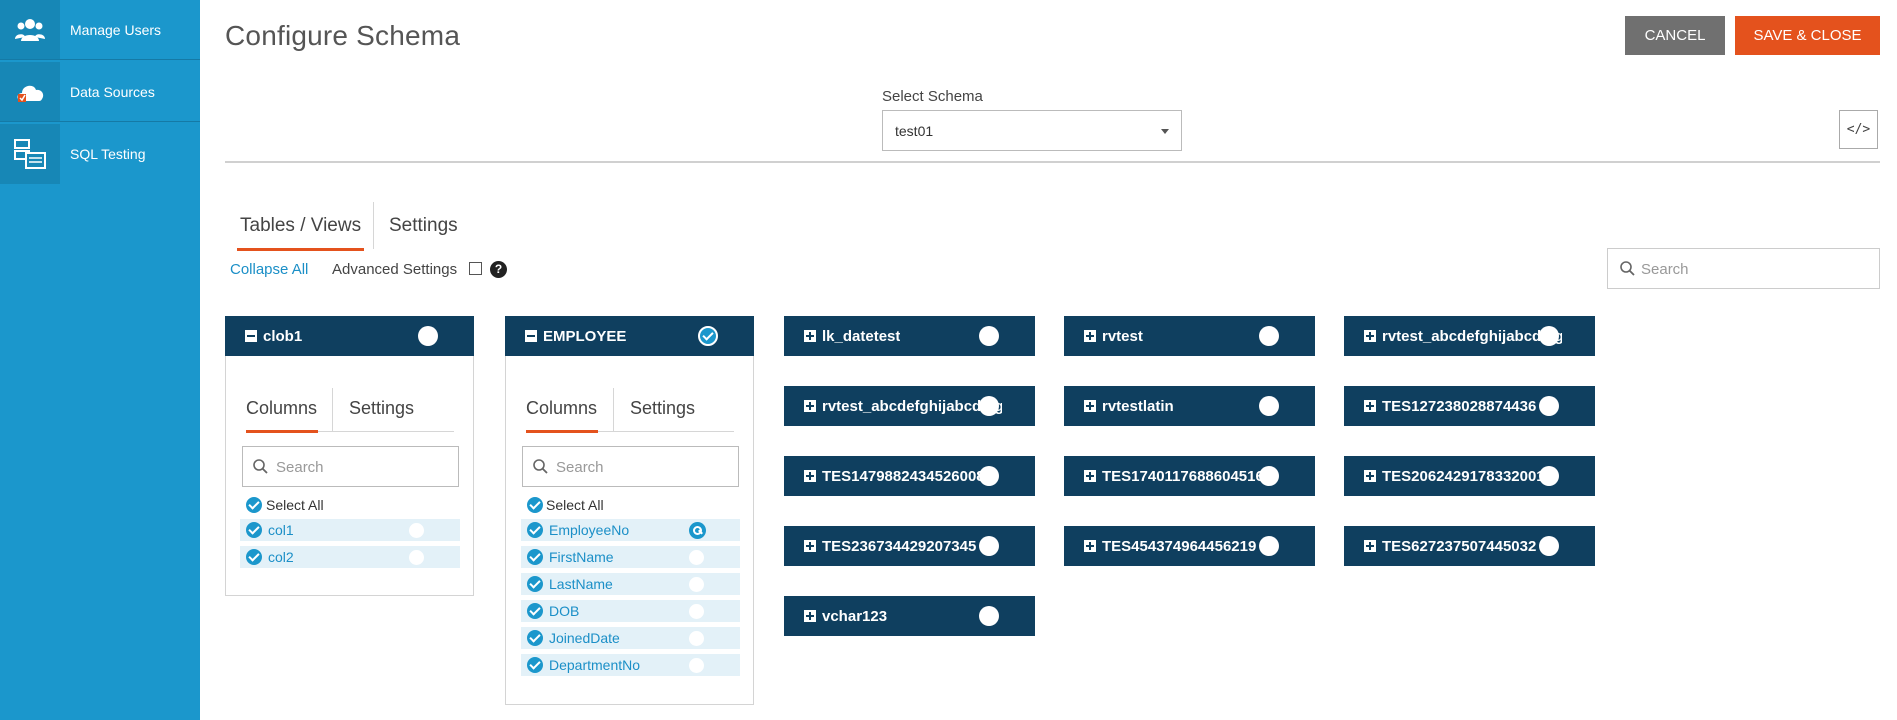  Describe the element at coordinates (585, 336) in the screenshot. I see `table-name: EMPLOYEE` at that location.